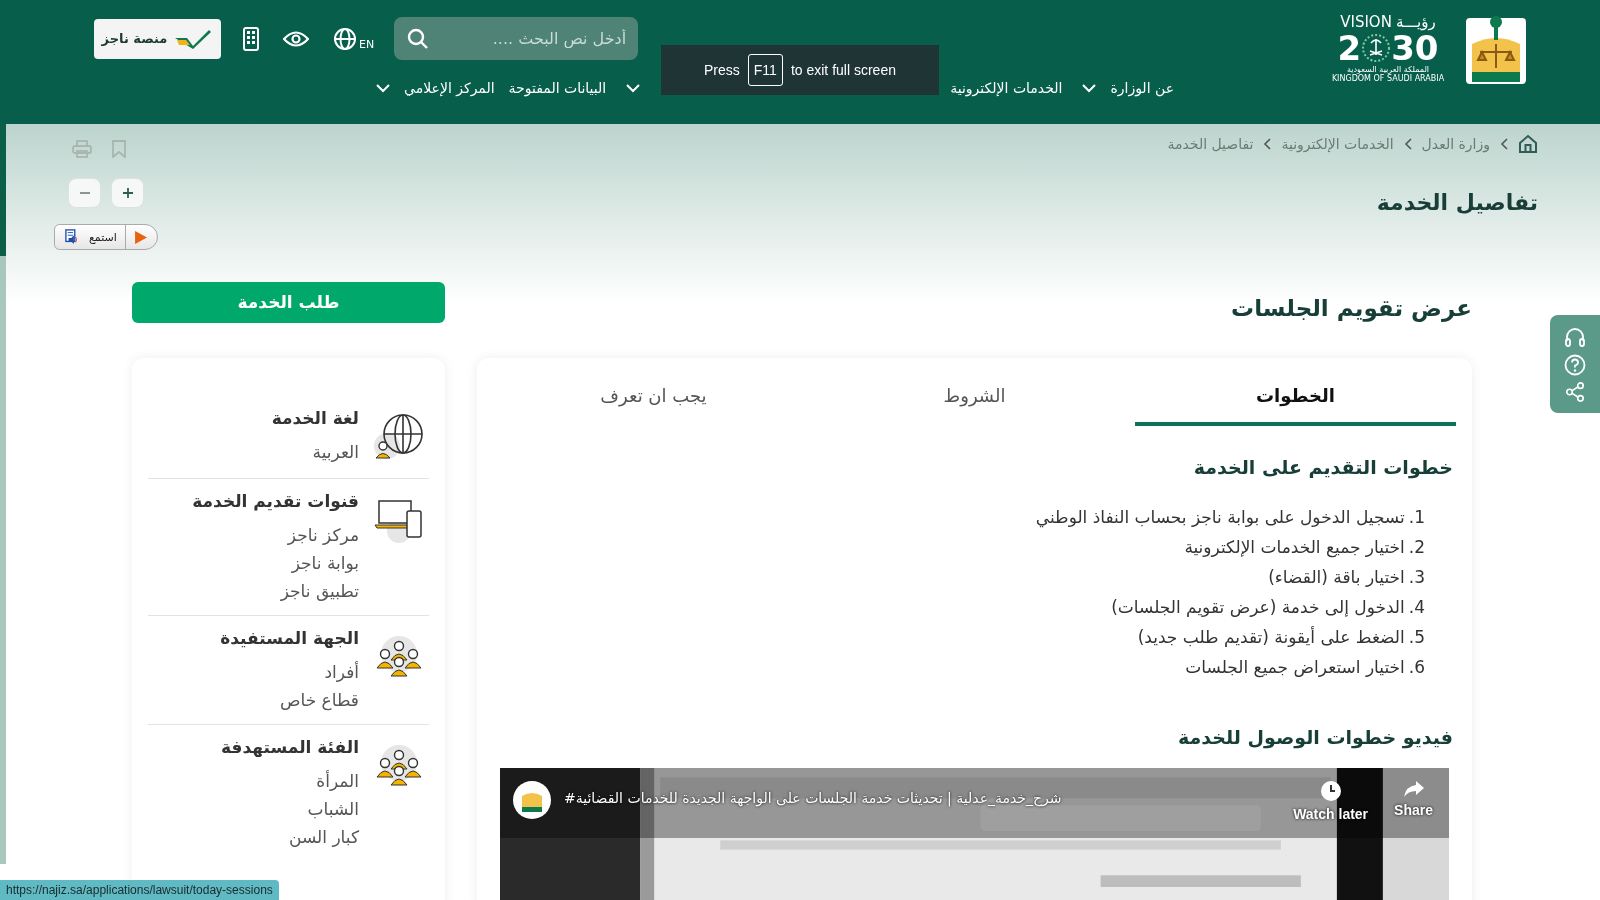  What do you see at coordinates (315, 418) in the screenshot?
I see `info-title: لغة الخدمة` at bounding box center [315, 418].